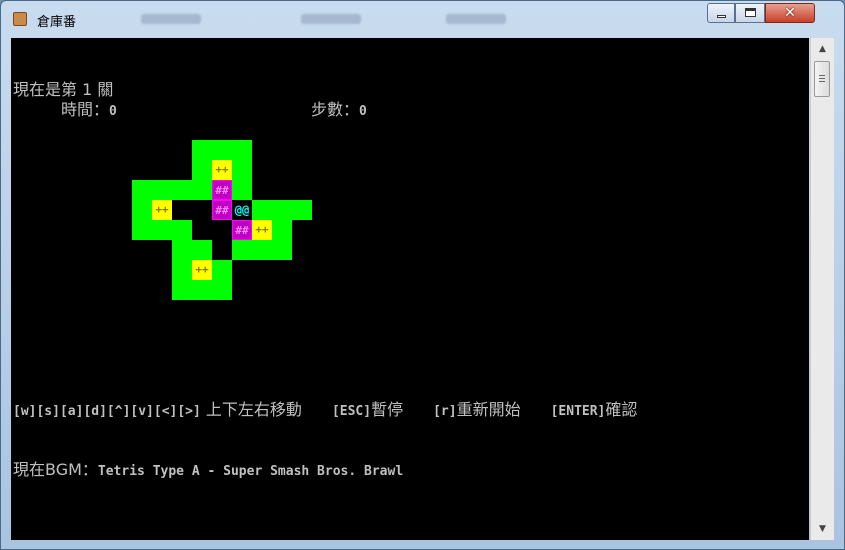  I want to click on restart-key: [r], so click(445, 411).